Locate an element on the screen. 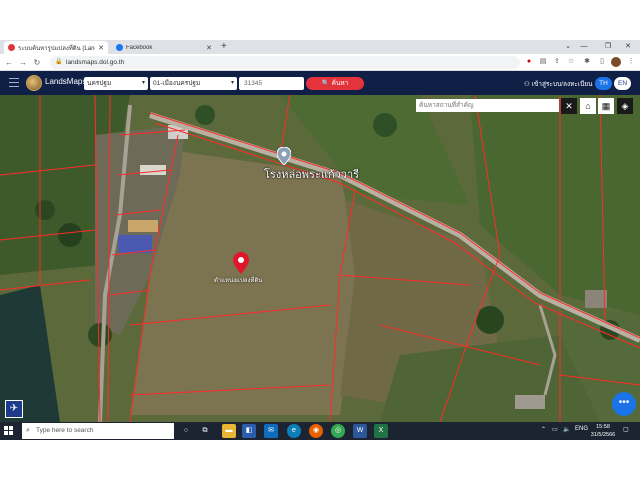 The image size is (640, 480). poi-marker-icon is located at coordinates (284, 156).